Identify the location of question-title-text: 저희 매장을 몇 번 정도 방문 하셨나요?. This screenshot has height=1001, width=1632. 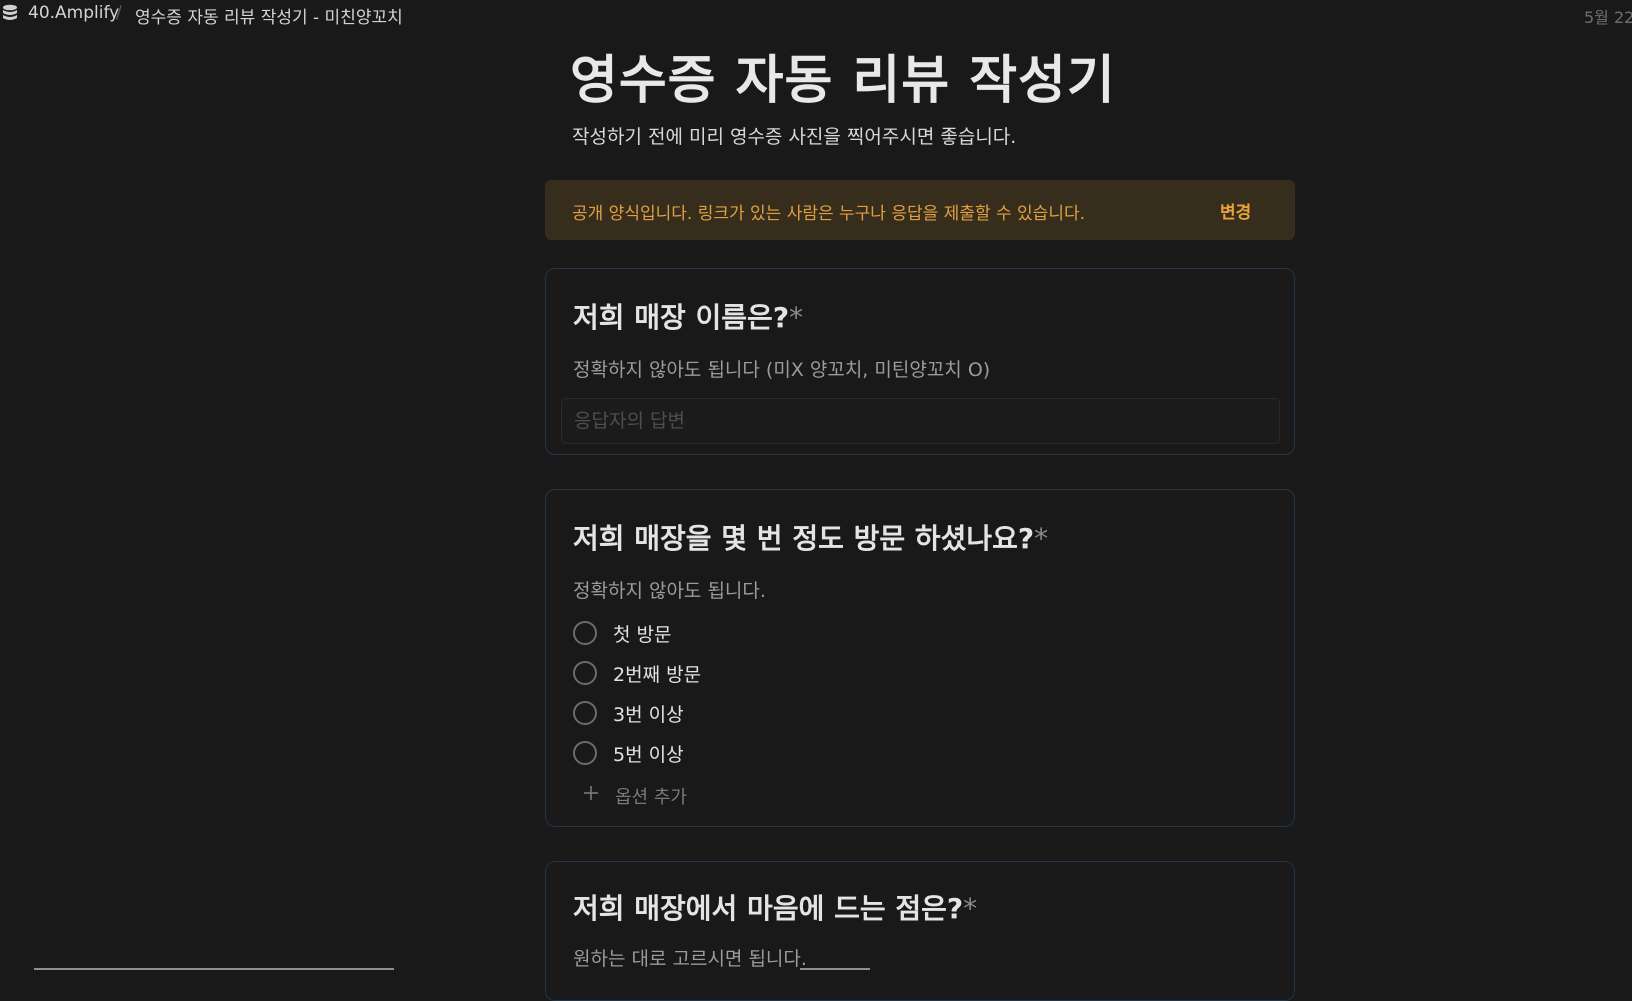
(804, 538).